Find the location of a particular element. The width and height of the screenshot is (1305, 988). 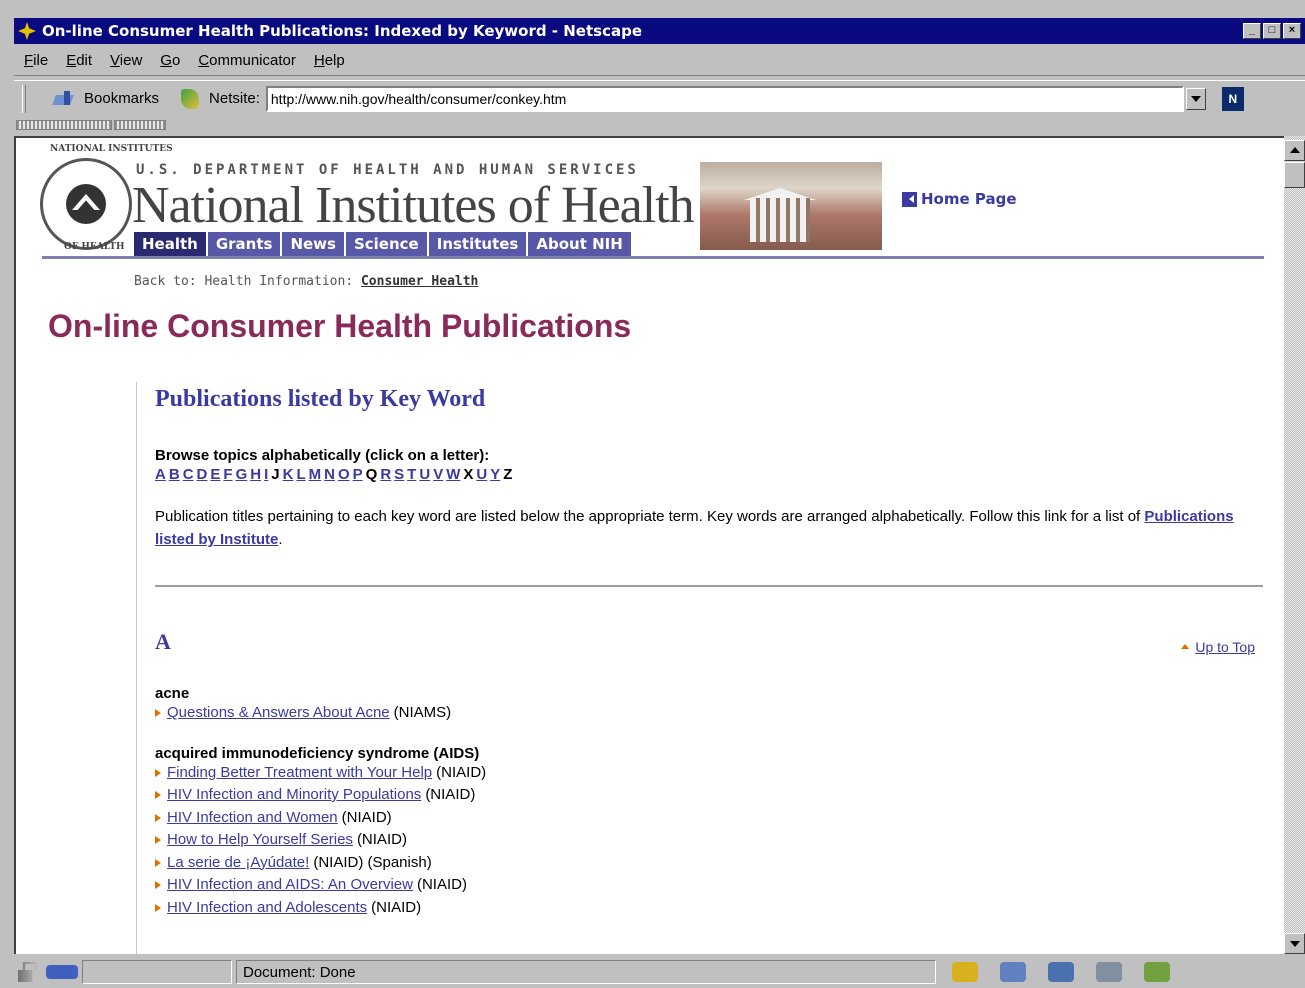

publication-link: How to Help Yourself Series is located at coordinates (260, 840).